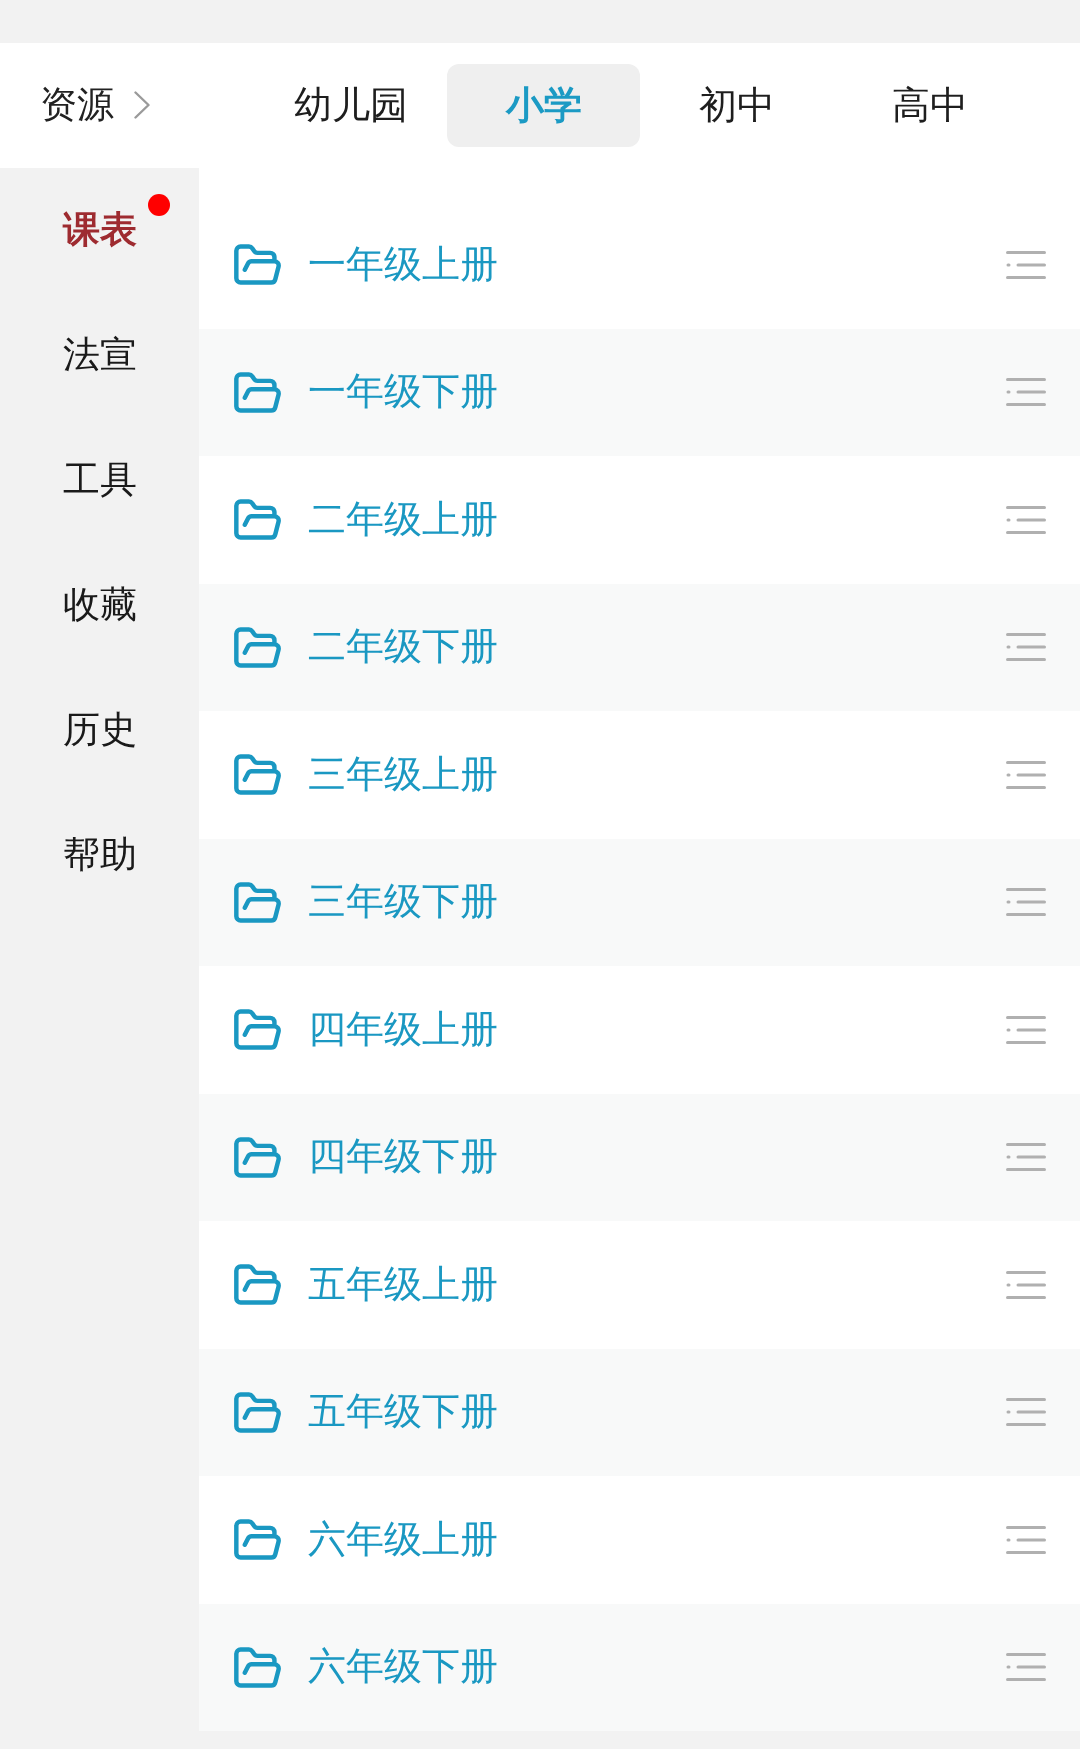  What do you see at coordinates (403, 1157) in the screenshot?
I see `folder-name: 四年级下册` at bounding box center [403, 1157].